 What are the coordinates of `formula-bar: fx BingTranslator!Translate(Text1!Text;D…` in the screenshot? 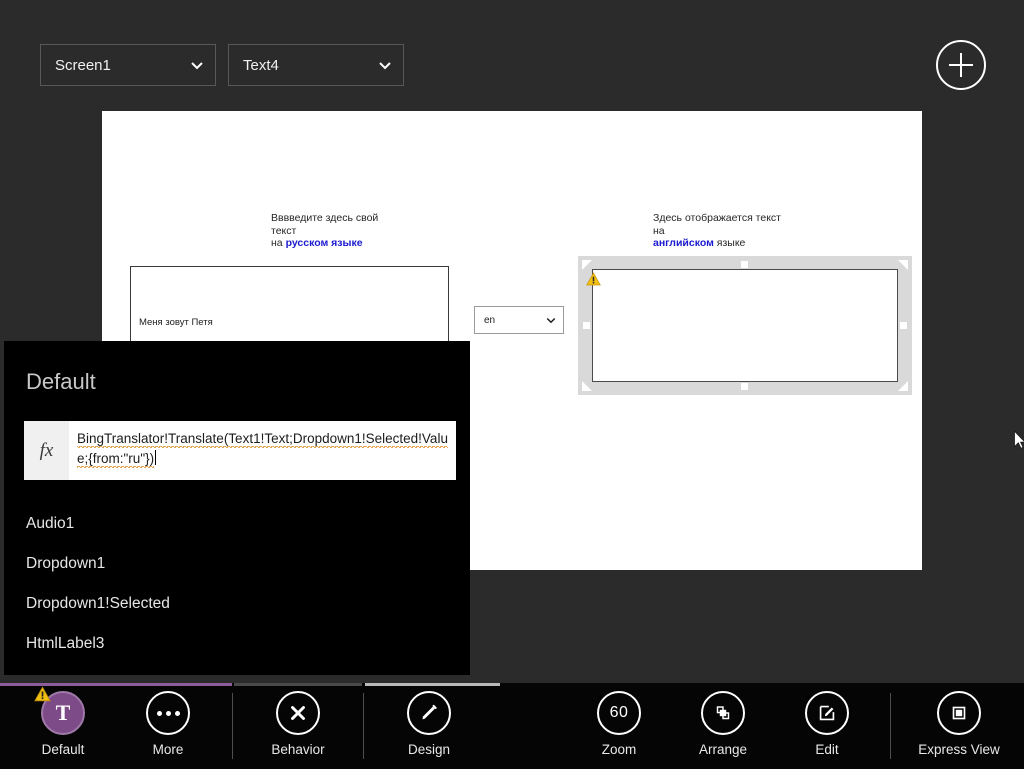 It's located at (240, 450).